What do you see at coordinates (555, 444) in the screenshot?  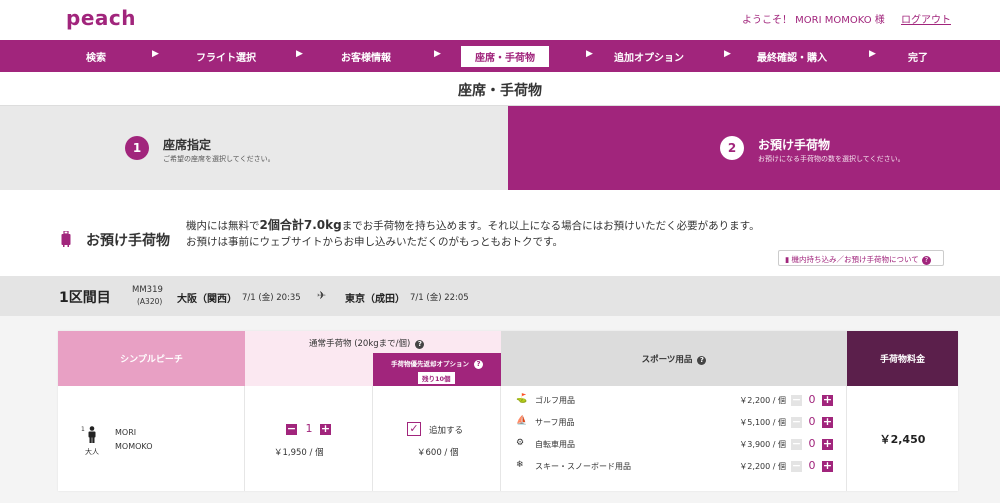 I see `sport-name: 自転車用品` at bounding box center [555, 444].